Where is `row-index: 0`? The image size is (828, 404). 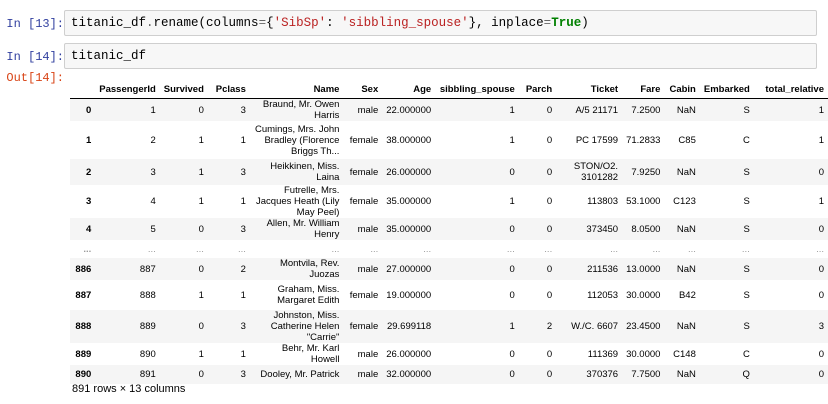 row-index: 0 is located at coordinates (88, 110).